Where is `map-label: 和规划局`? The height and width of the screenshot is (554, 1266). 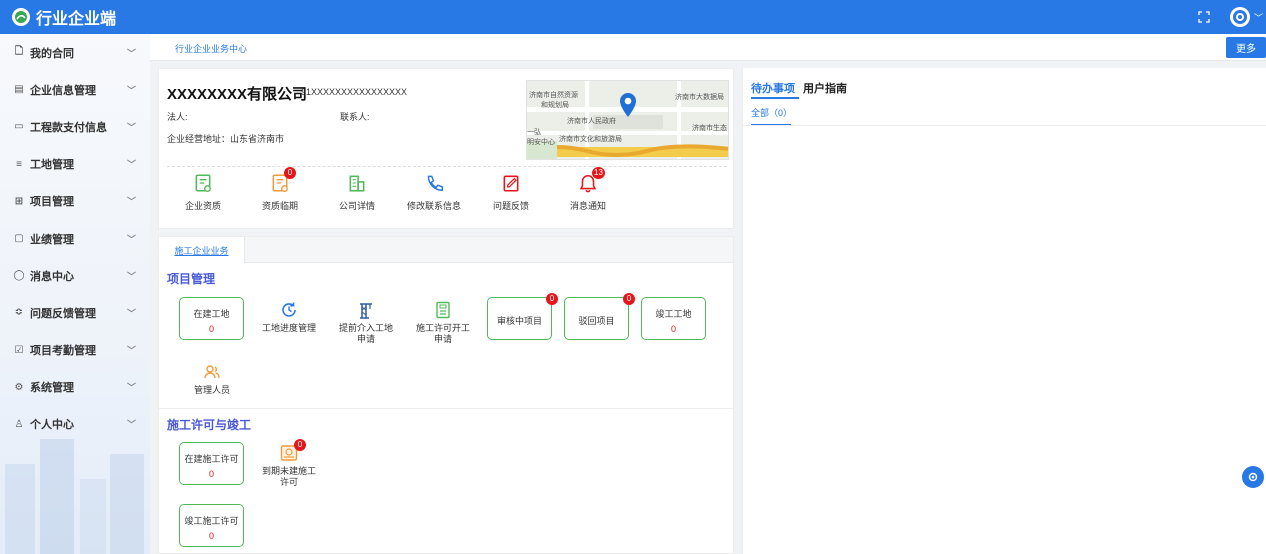 map-label: 和规划局 is located at coordinates (555, 105).